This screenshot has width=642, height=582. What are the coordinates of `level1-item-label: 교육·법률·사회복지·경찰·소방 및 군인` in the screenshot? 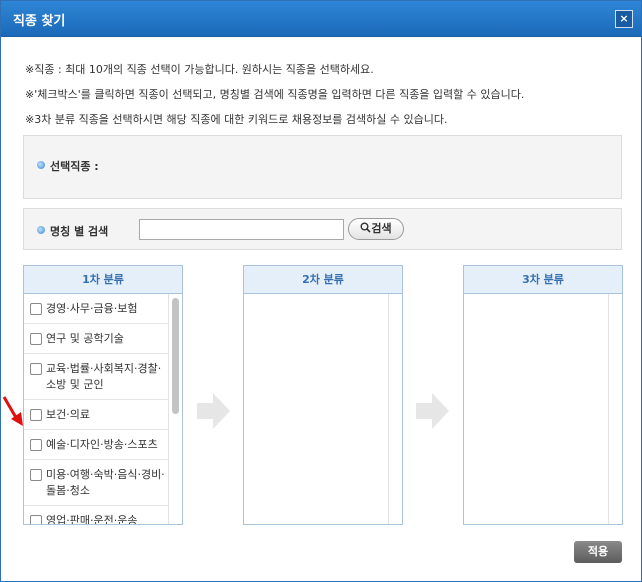 It's located at (104, 376).